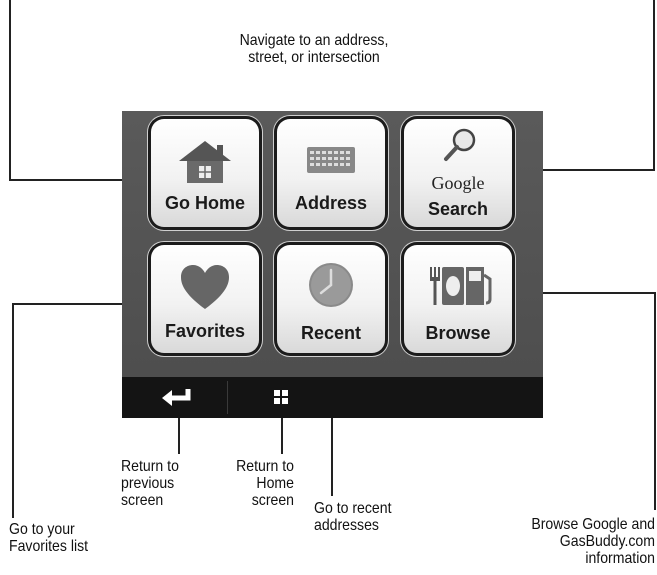  I want to click on magnifier-icon, so click(458, 145).